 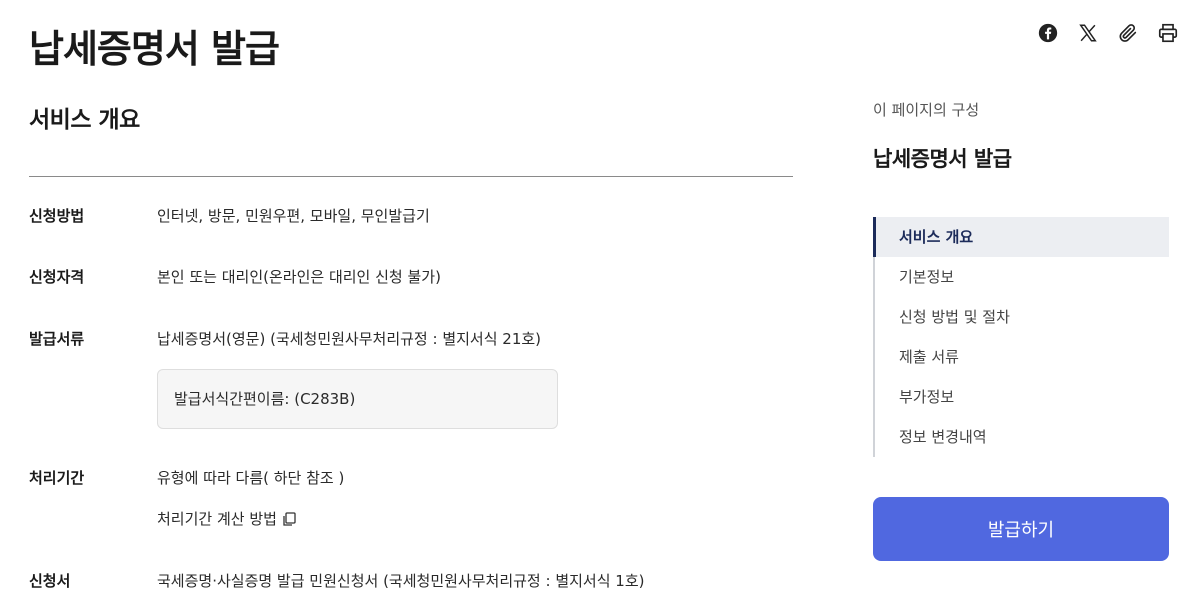 I want to click on toc-item-procedure: 신청 방법 및 절차, so click(x=1022, y=317).